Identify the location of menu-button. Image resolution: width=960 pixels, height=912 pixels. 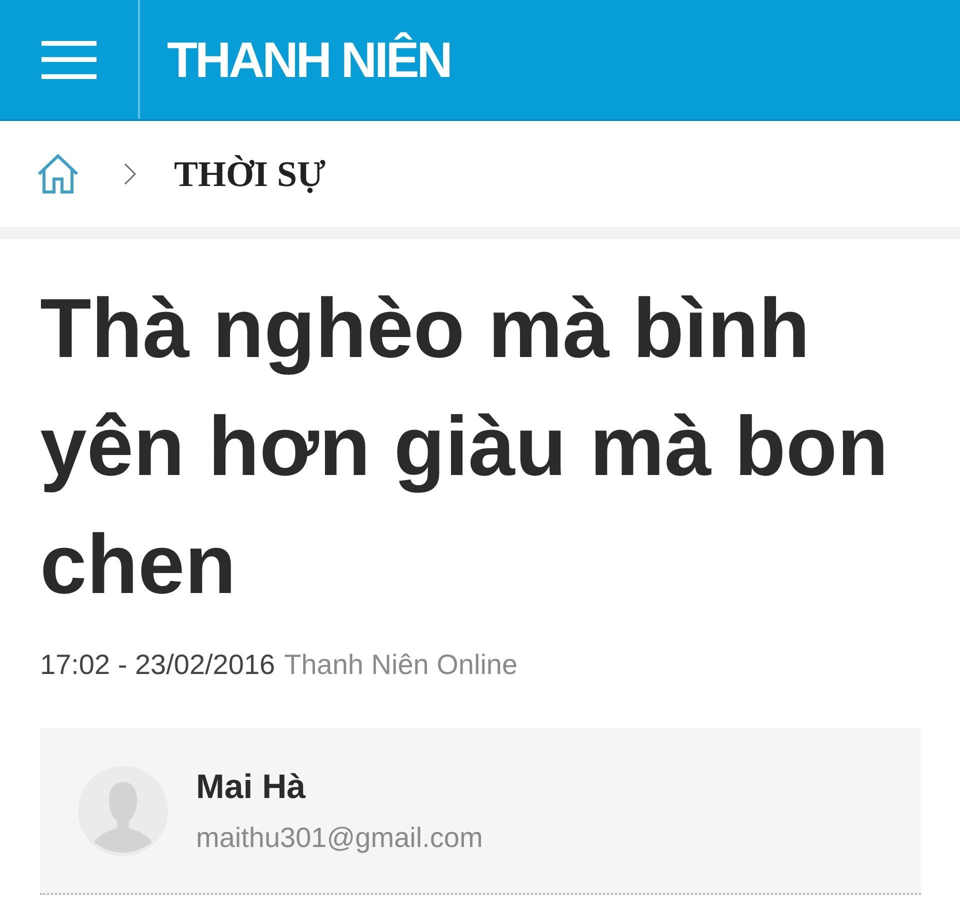
(69, 59).